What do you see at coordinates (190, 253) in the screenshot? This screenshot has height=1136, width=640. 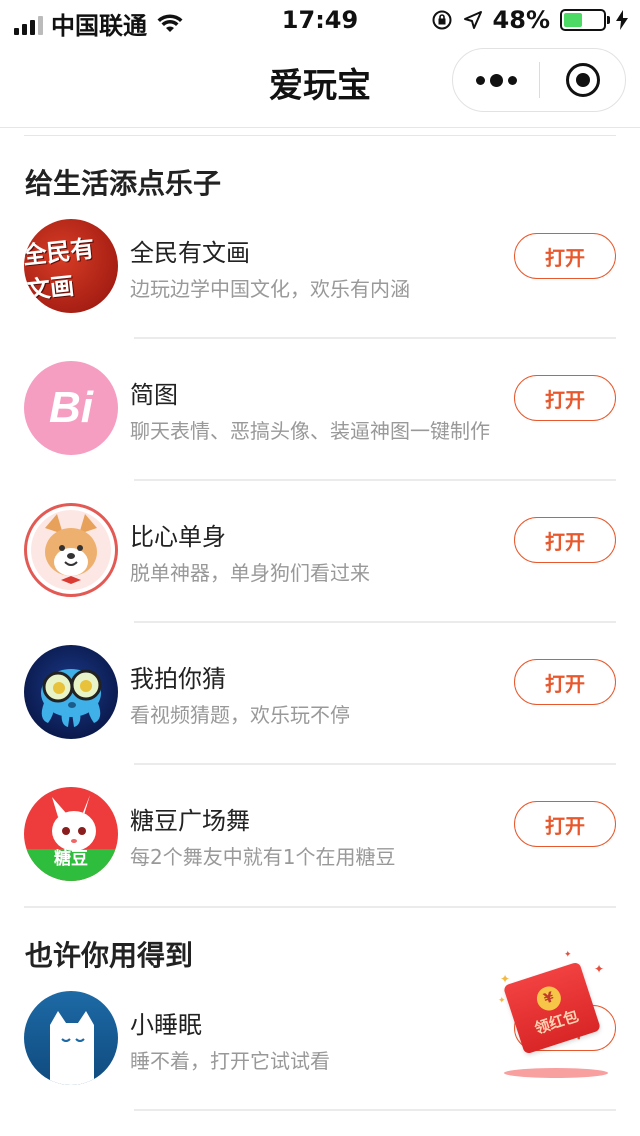 I see `app-name: 全民有文画` at bounding box center [190, 253].